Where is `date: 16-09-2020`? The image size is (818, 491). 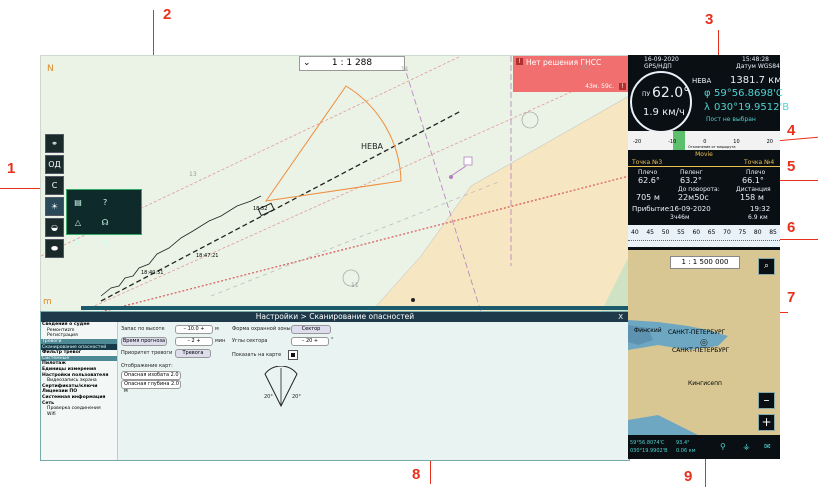
date: 16-09-2020 is located at coordinates (661, 59).